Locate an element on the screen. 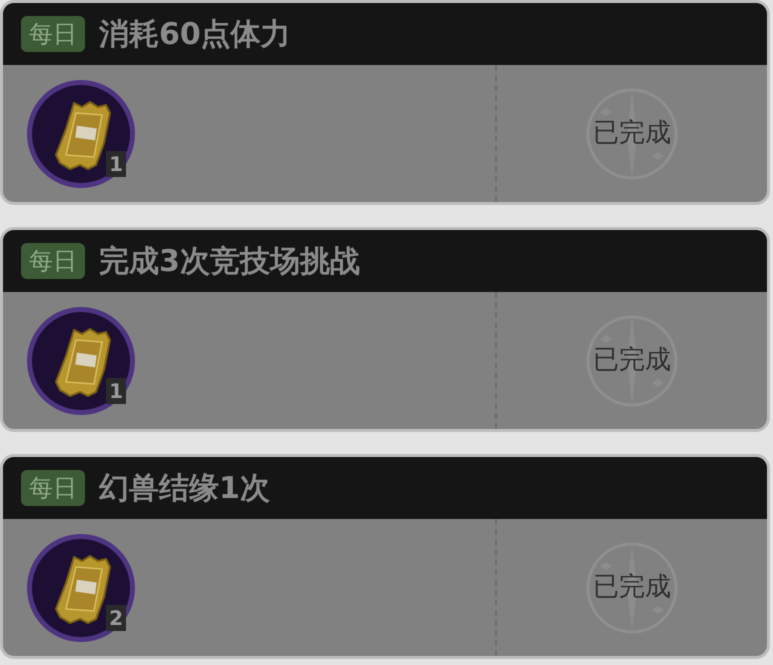  task-title: 完成3次竞技场挑战 is located at coordinates (229, 261).